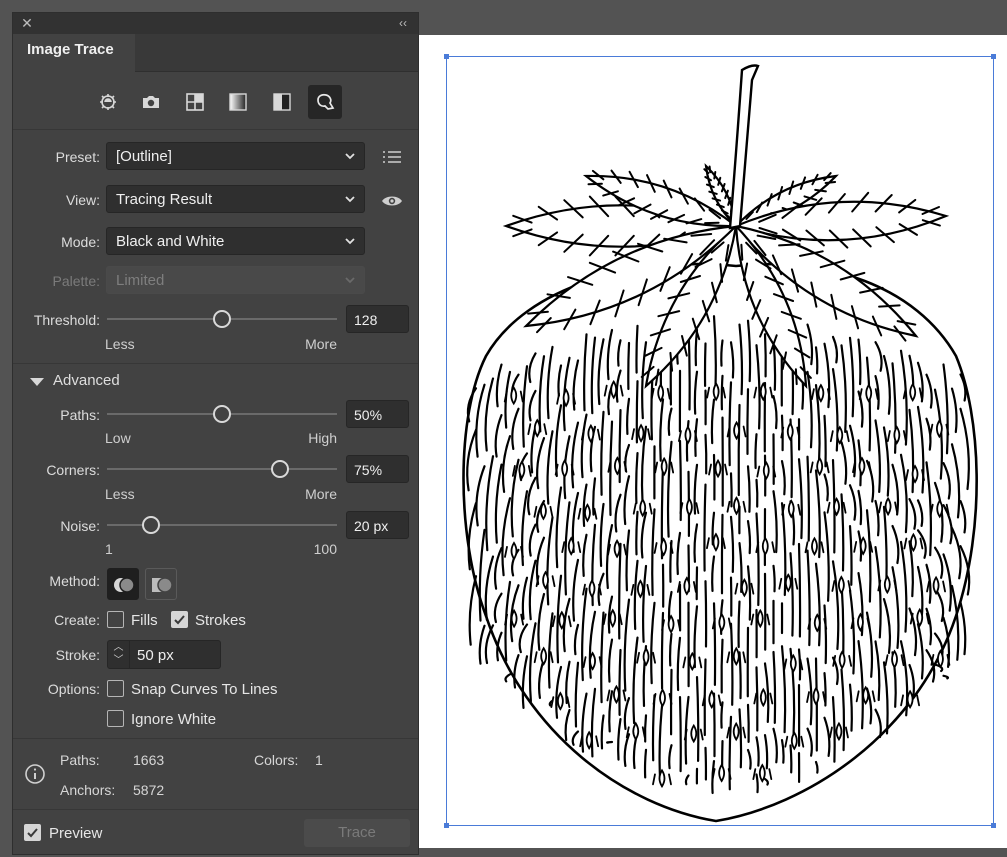 Image resolution: width=1007 pixels, height=857 pixels. What do you see at coordinates (149, 760) in the screenshot?
I see `stats-paths-value: 1663` at bounding box center [149, 760].